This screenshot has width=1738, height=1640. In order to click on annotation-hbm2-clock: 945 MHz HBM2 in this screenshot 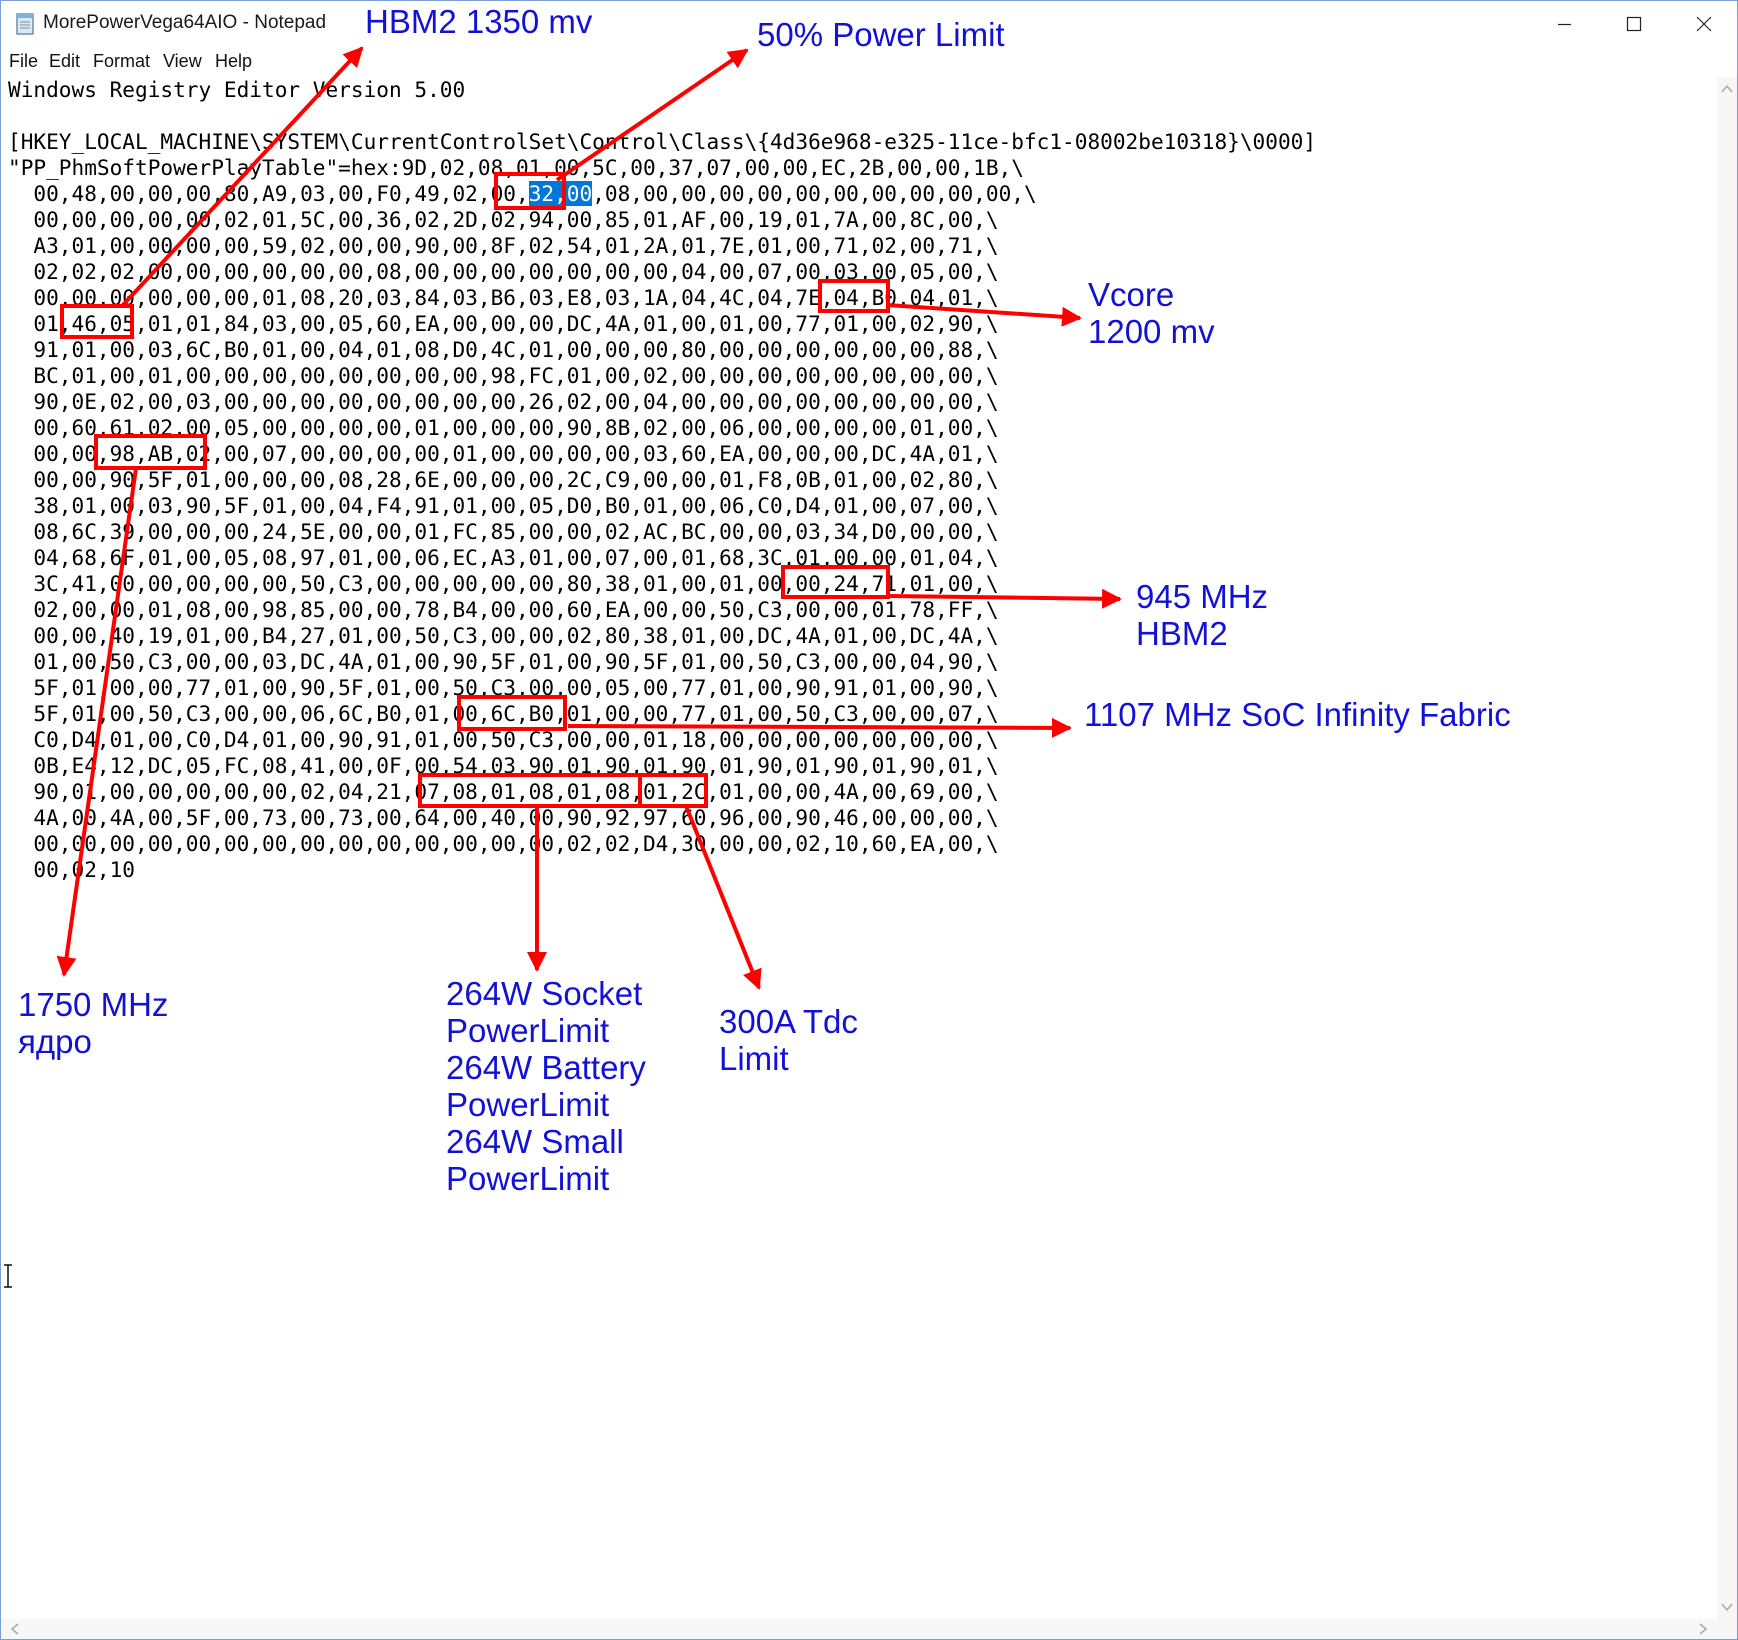, I will do `click(1202, 615)`.